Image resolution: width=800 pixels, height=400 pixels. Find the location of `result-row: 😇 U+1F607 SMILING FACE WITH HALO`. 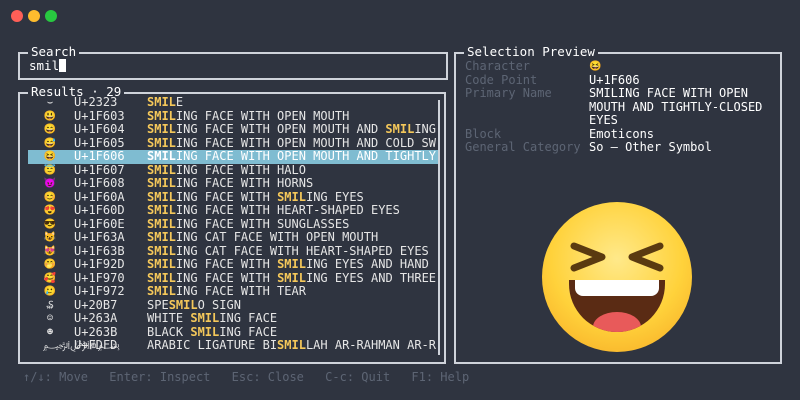

result-row: 😇 U+1F607 SMILING FACE WITH HALO is located at coordinates (233, 171).